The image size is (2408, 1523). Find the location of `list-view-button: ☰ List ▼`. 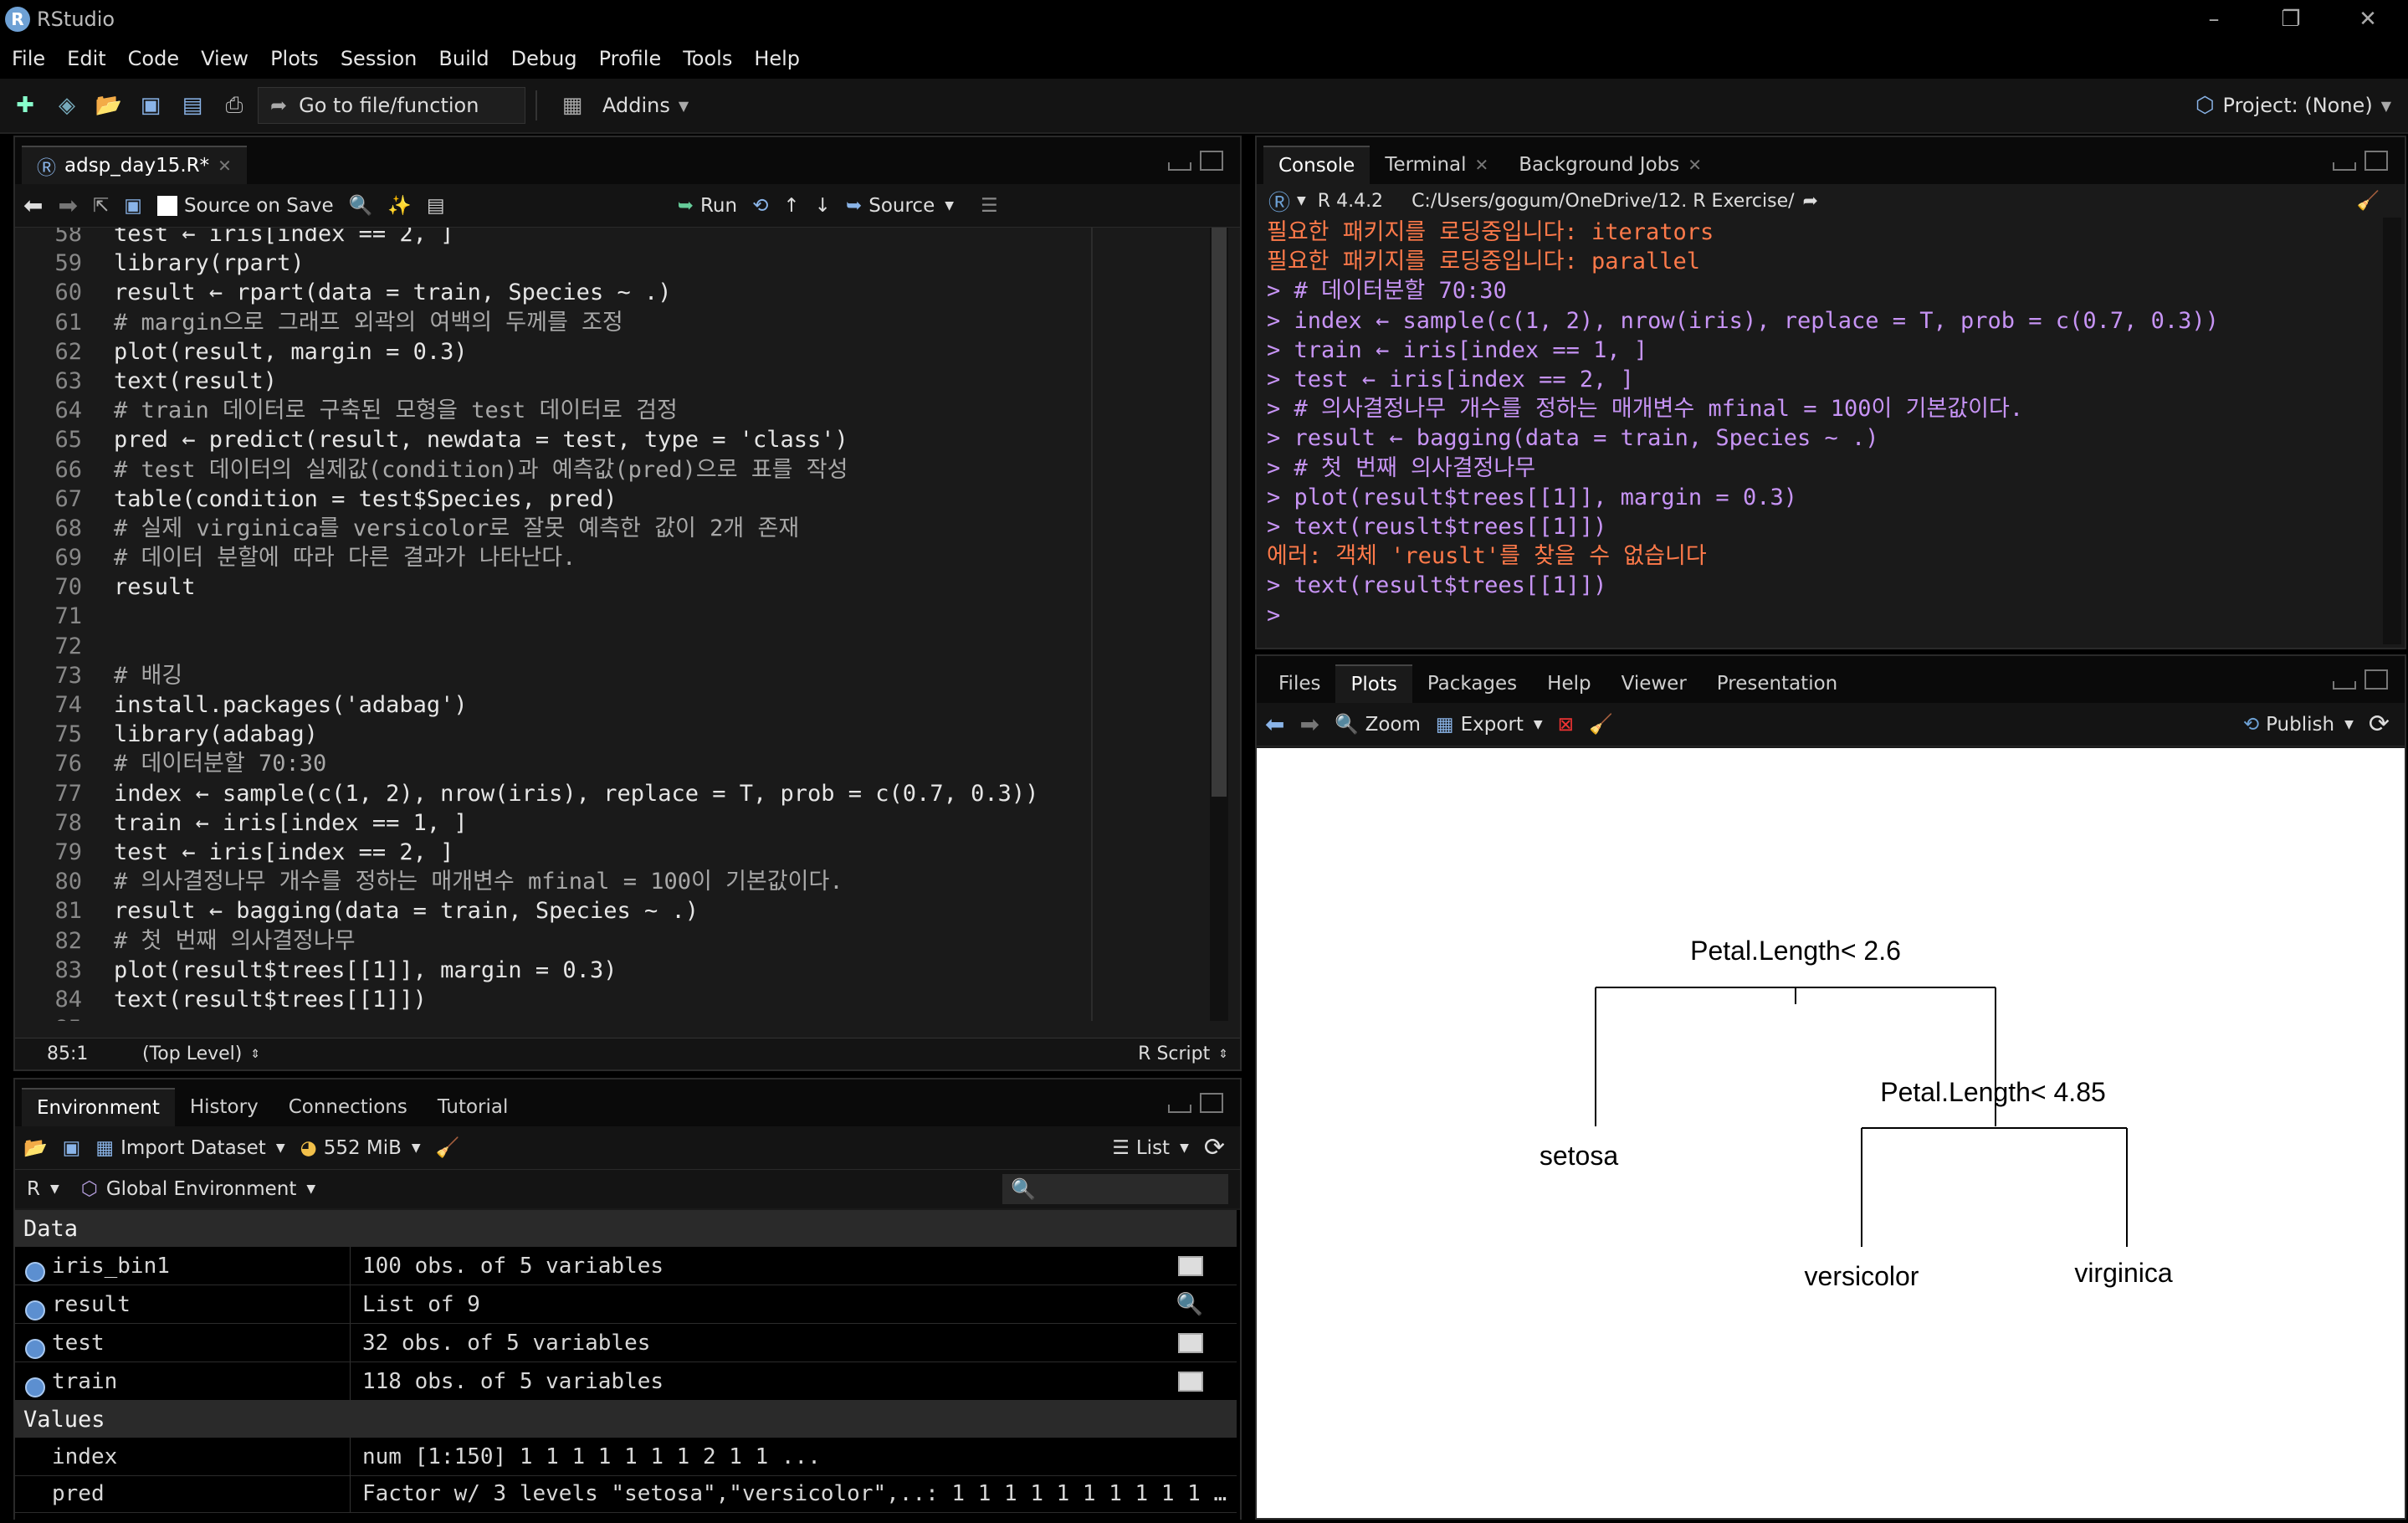

list-view-button: ☰ List ▼ is located at coordinates (1150, 1148).